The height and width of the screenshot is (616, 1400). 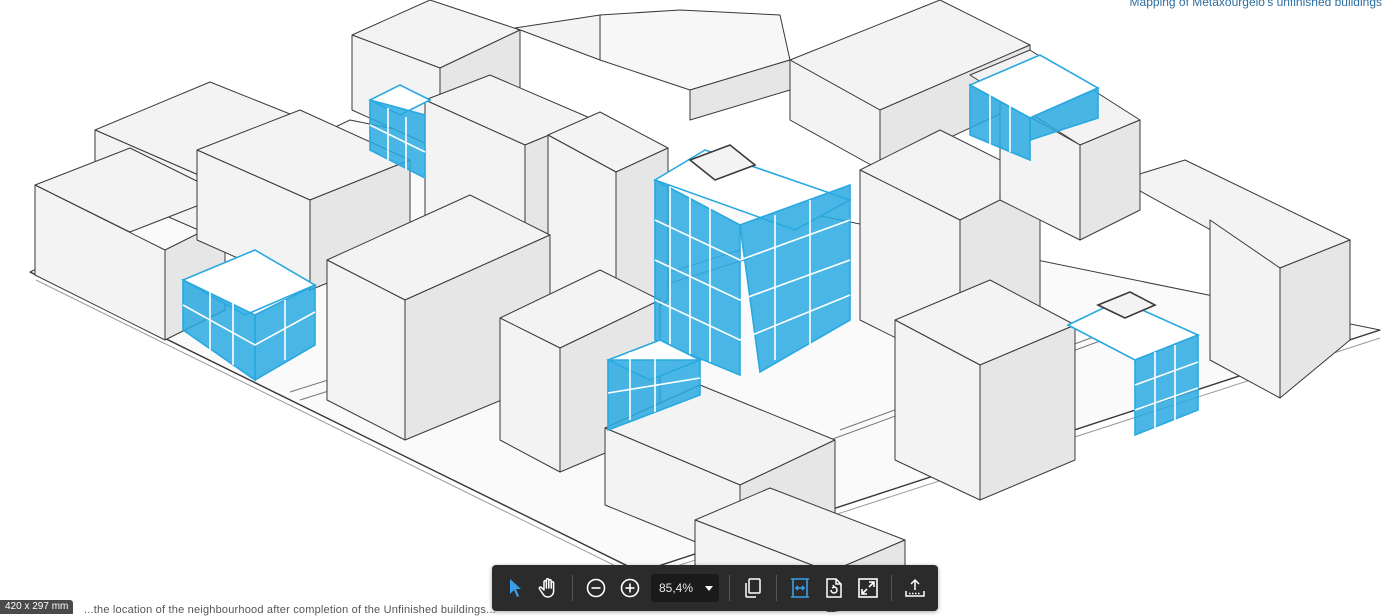 I want to click on viewer-toolbar: 85,4%, so click(x=715, y=588).